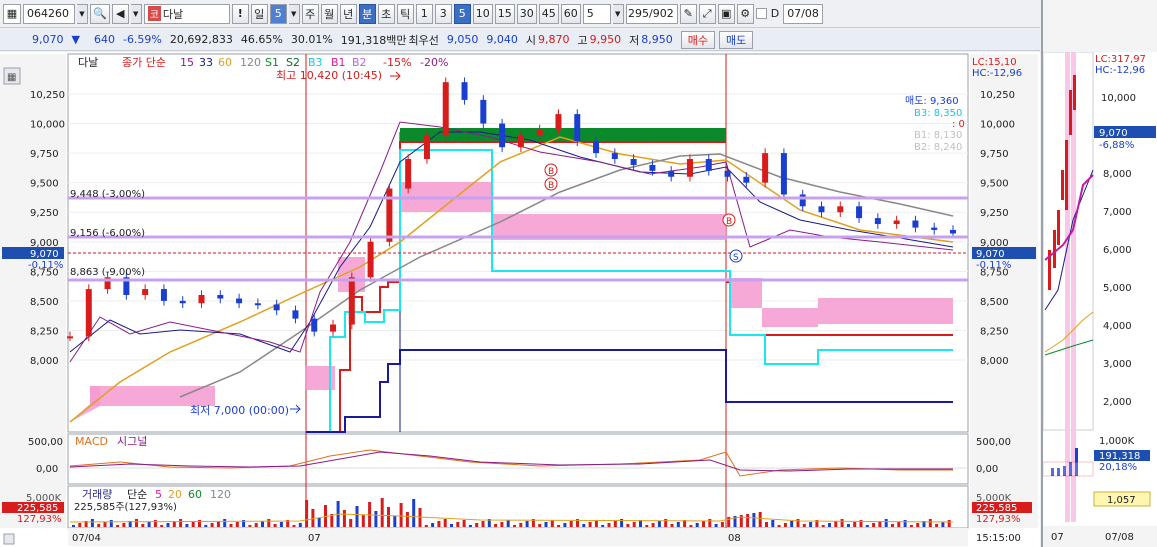 The height and width of the screenshot is (547, 1157). What do you see at coordinates (596, 13) in the screenshot?
I see `count-input: 5` at bounding box center [596, 13].